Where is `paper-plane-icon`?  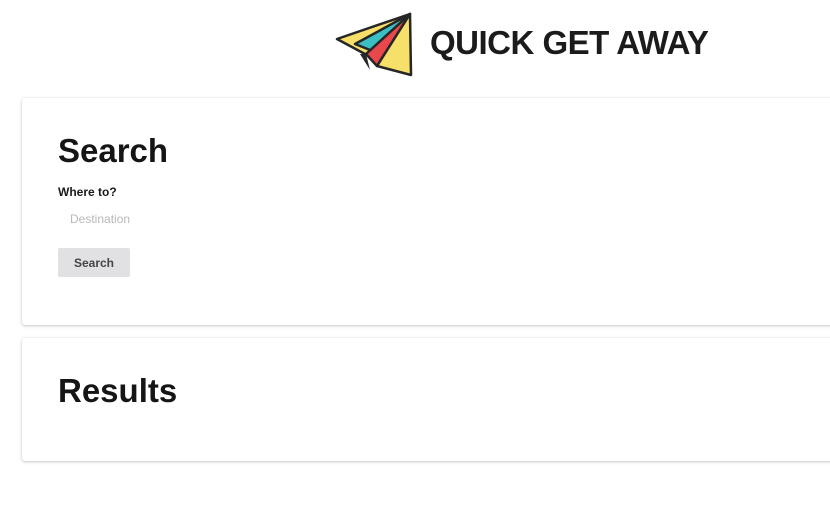
paper-plane-icon is located at coordinates (374, 44).